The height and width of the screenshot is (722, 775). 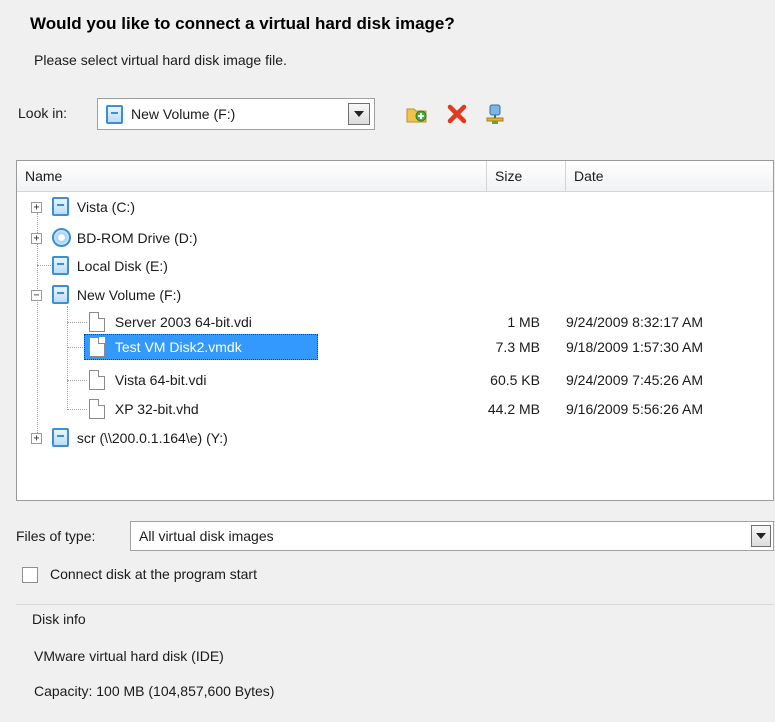 I want to click on file-size: 1 MB, so click(x=523, y=322).